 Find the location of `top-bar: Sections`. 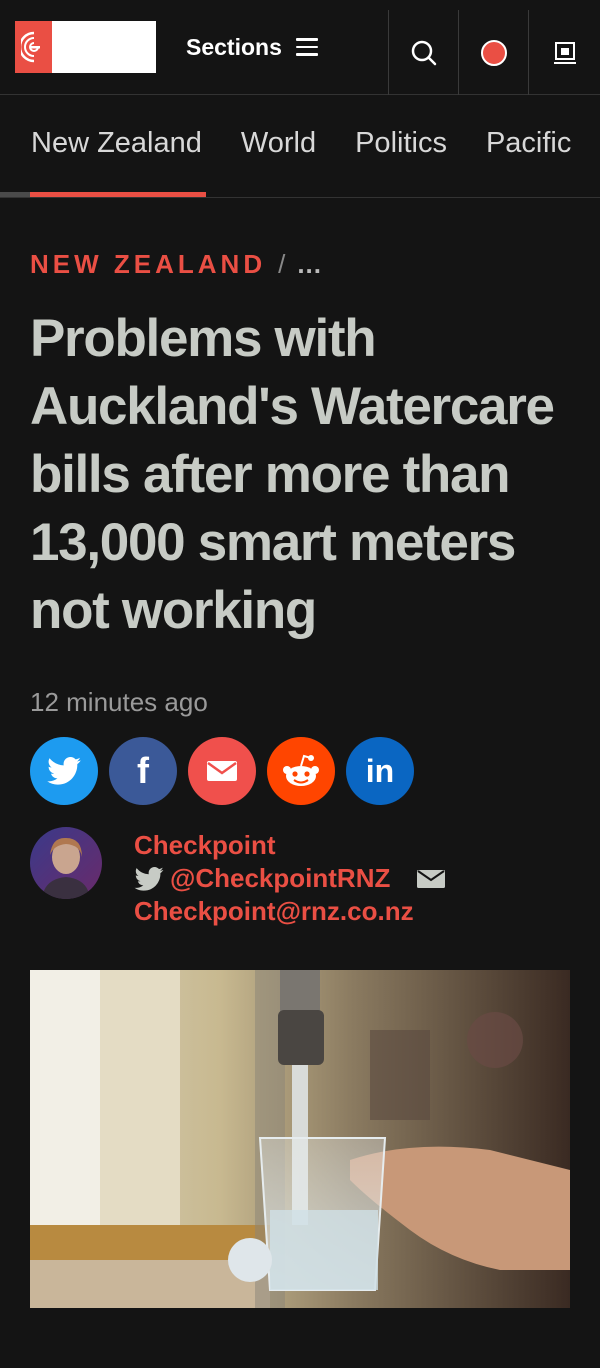

top-bar: Sections is located at coordinates (300, 47).